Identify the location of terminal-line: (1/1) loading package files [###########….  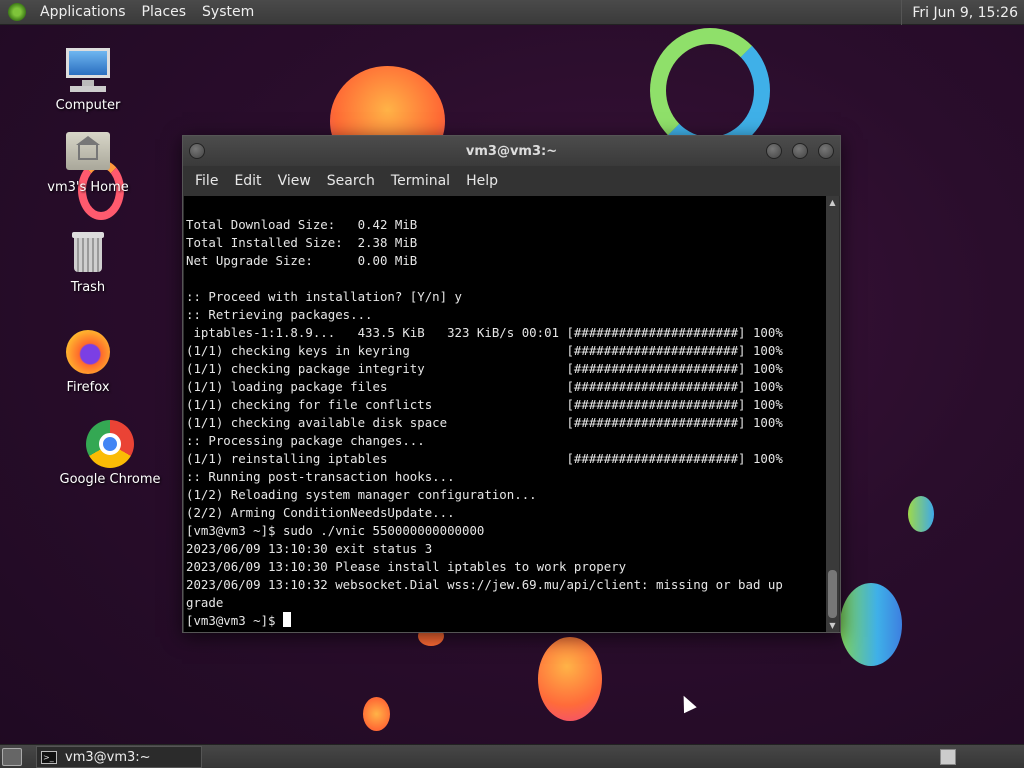
(484, 386).